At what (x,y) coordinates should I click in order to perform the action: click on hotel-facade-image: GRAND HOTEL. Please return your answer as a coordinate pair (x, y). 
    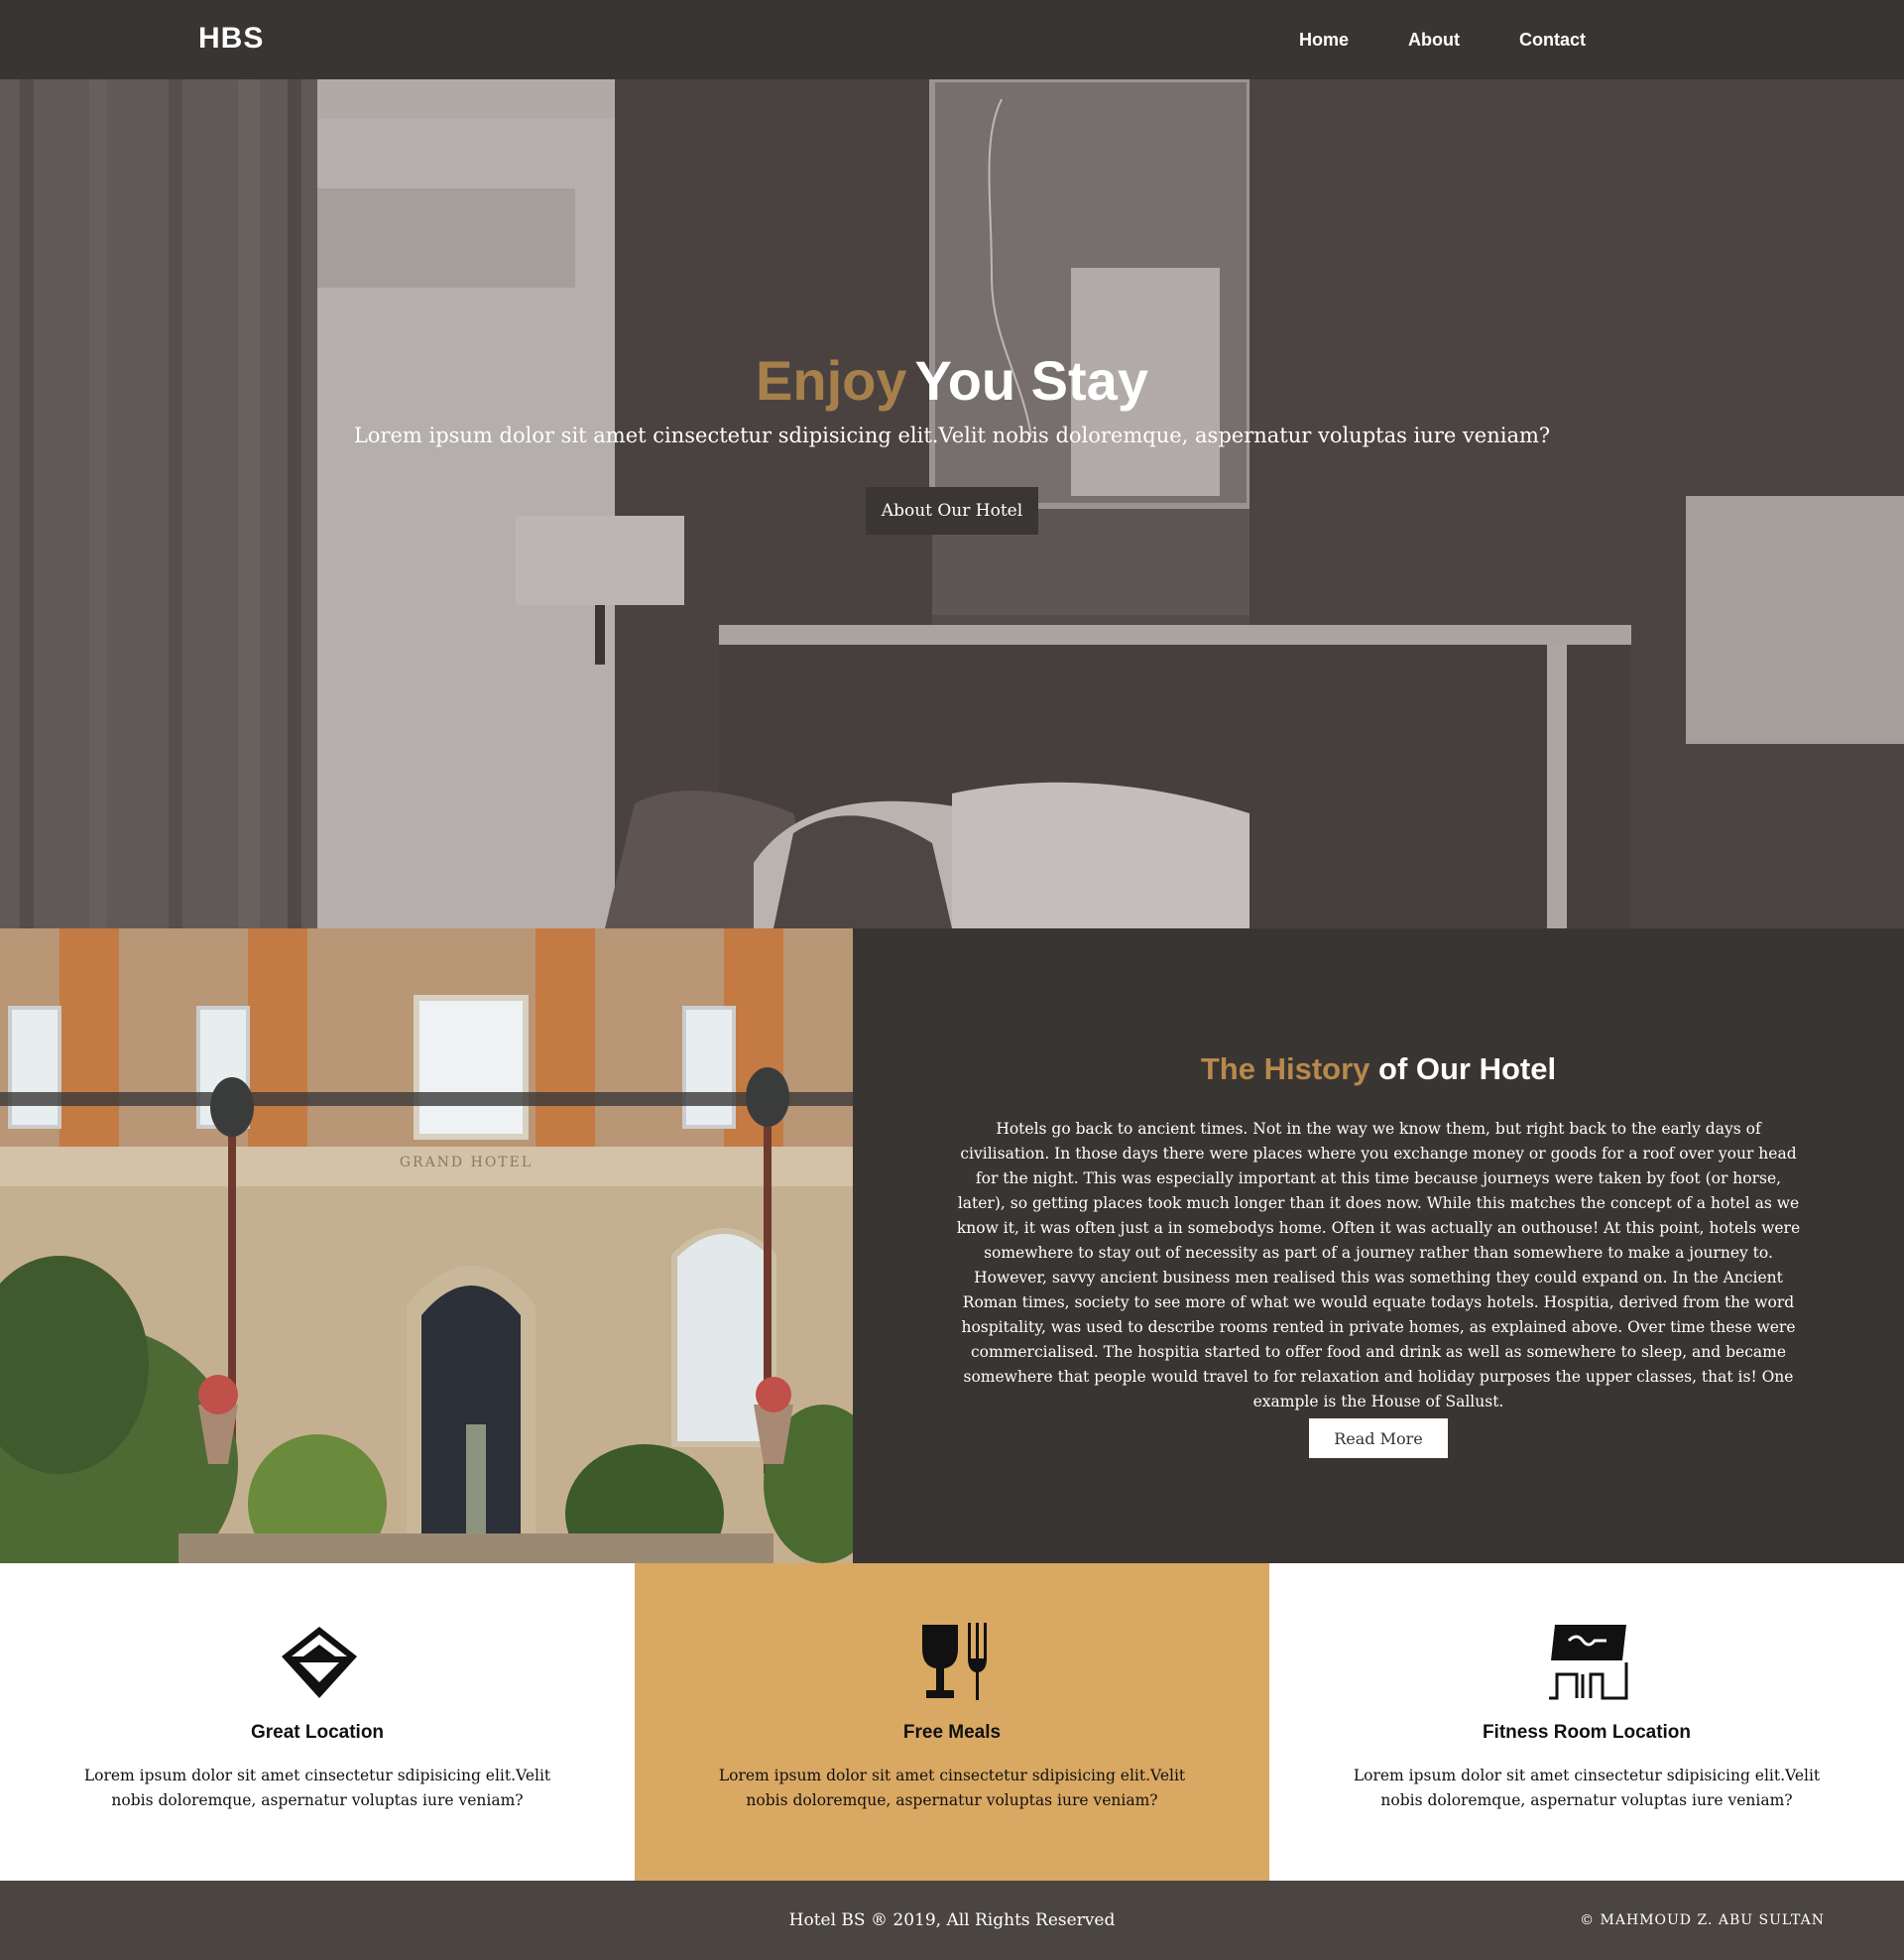
    Looking at the image, I should click on (426, 1246).